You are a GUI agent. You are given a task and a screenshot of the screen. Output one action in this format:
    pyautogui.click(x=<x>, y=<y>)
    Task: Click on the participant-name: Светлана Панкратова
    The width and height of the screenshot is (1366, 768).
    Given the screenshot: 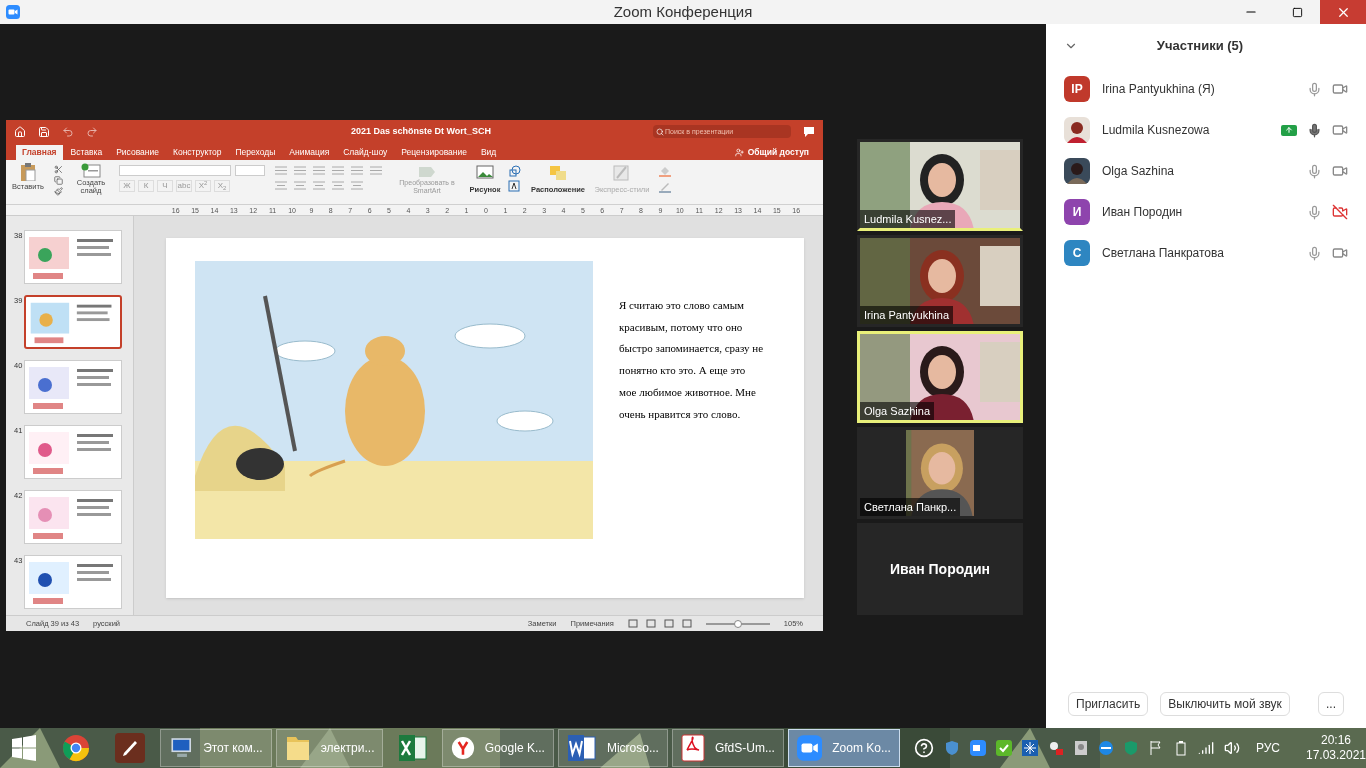 What is the action you would take?
    pyautogui.click(x=1163, y=253)
    